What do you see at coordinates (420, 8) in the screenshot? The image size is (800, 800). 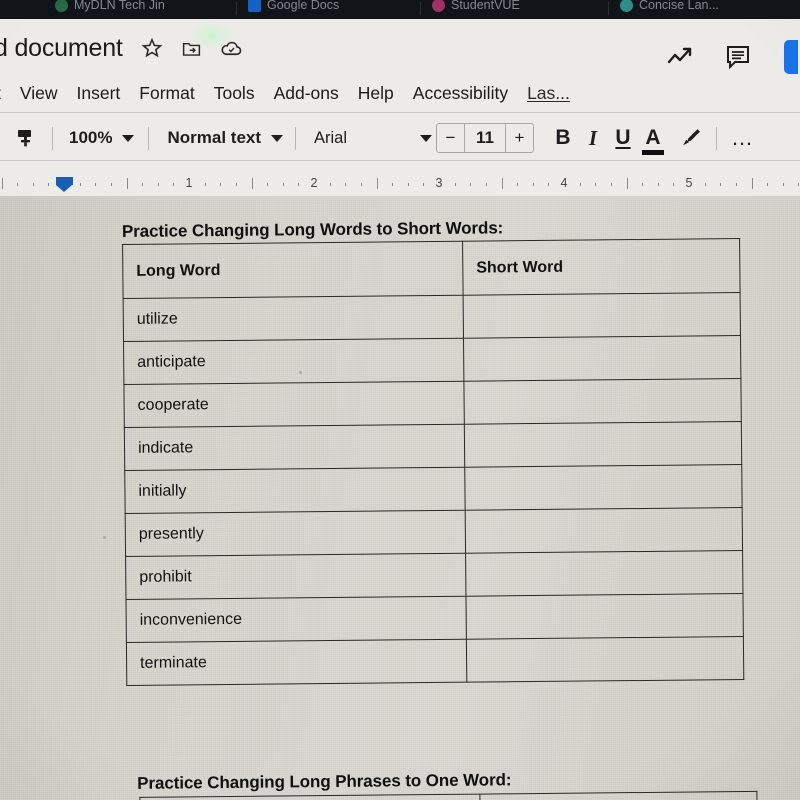 I see `tab-divider` at bounding box center [420, 8].